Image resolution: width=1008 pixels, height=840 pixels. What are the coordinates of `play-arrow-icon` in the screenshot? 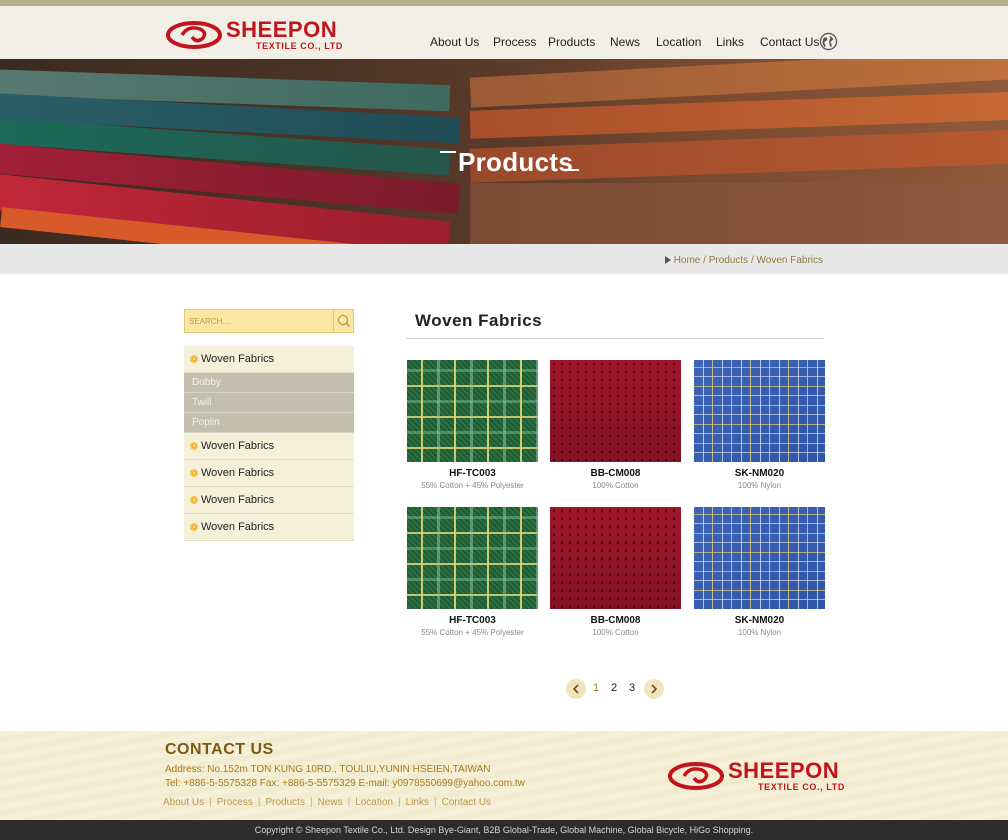 It's located at (667, 260).